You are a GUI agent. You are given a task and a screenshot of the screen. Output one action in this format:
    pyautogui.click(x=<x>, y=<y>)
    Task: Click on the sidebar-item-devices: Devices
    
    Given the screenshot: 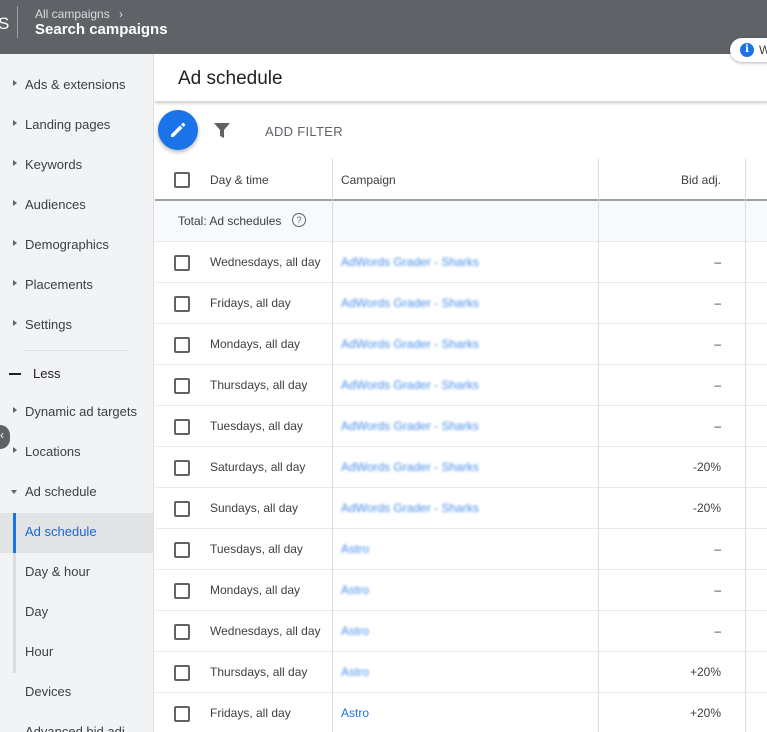 What is the action you would take?
    pyautogui.click(x=76, y=693)
    